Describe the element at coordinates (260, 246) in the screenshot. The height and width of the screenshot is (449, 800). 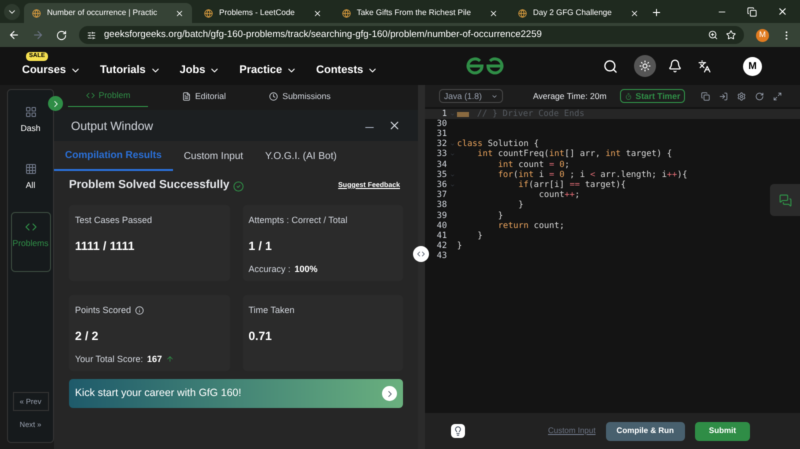
I see `stat-value: 1 / 1` at that location.